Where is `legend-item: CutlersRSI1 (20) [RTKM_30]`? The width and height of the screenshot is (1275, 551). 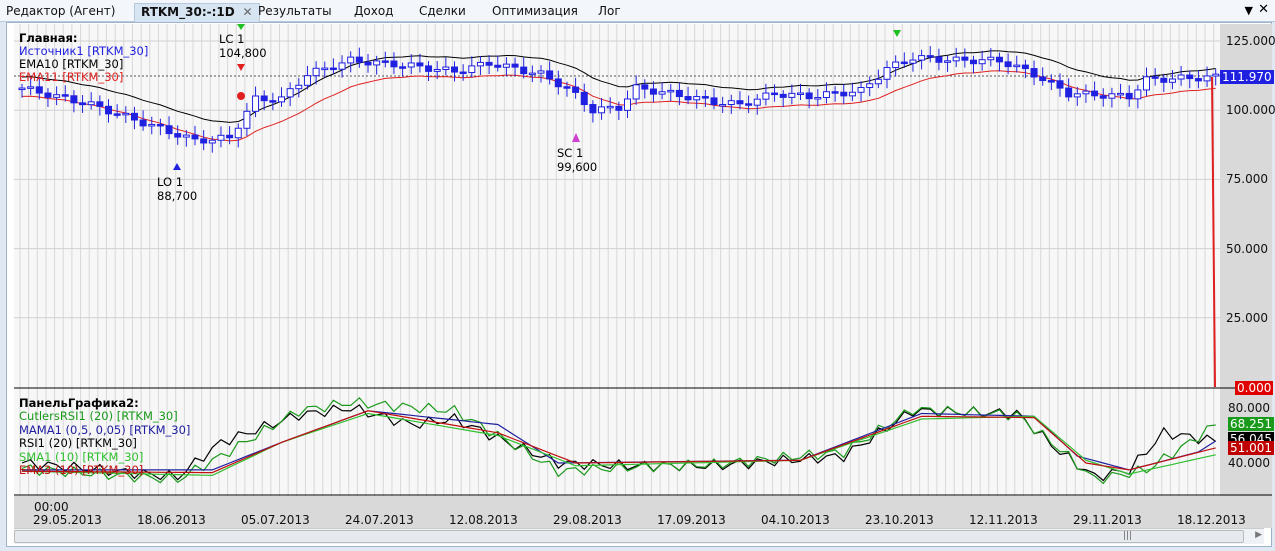 legend-item: CutlersRSI1 (20) [RTKM_30] is located at coordinates (98, 416).